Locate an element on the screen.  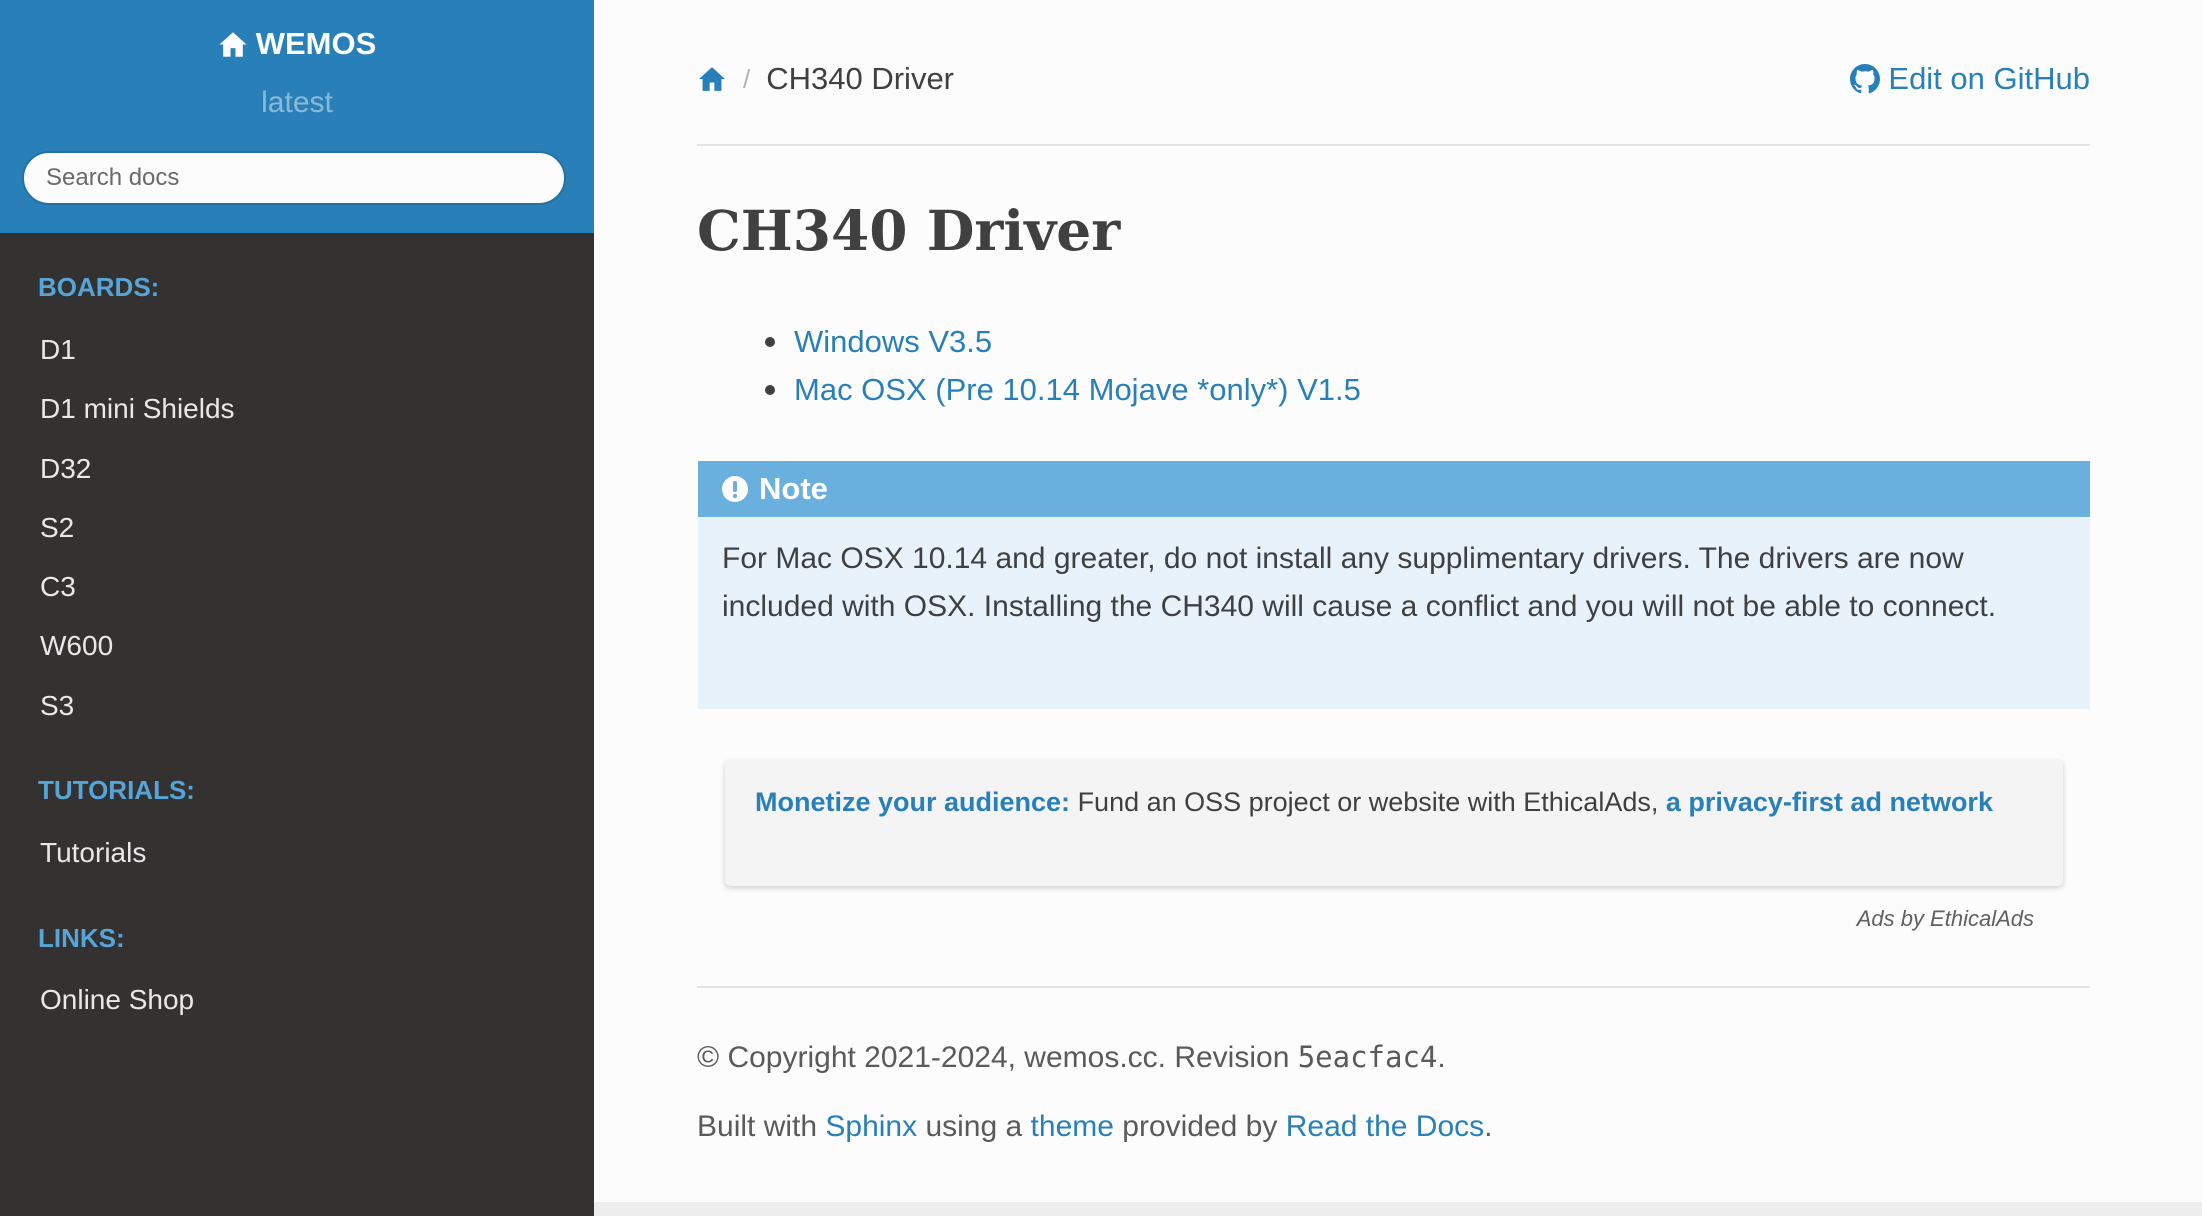
windows-driver-link: Windows V3.5 is located at coordinates (893, 342).